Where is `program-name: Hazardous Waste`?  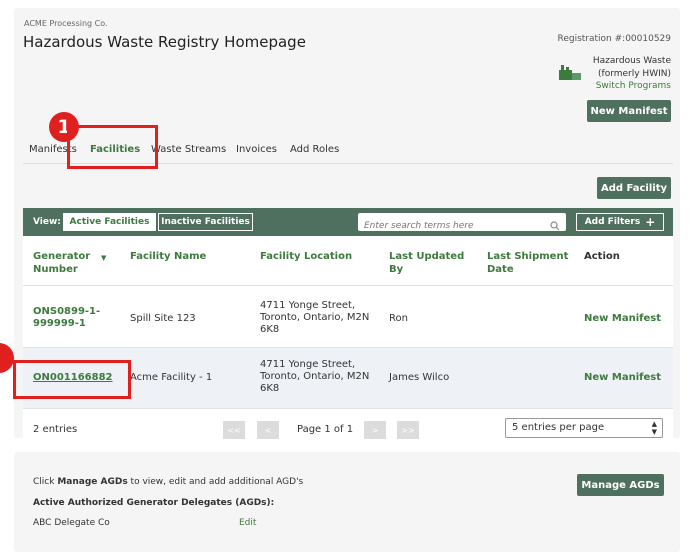 program-name: Hazardous Waste is located at coordinates (631, 61).